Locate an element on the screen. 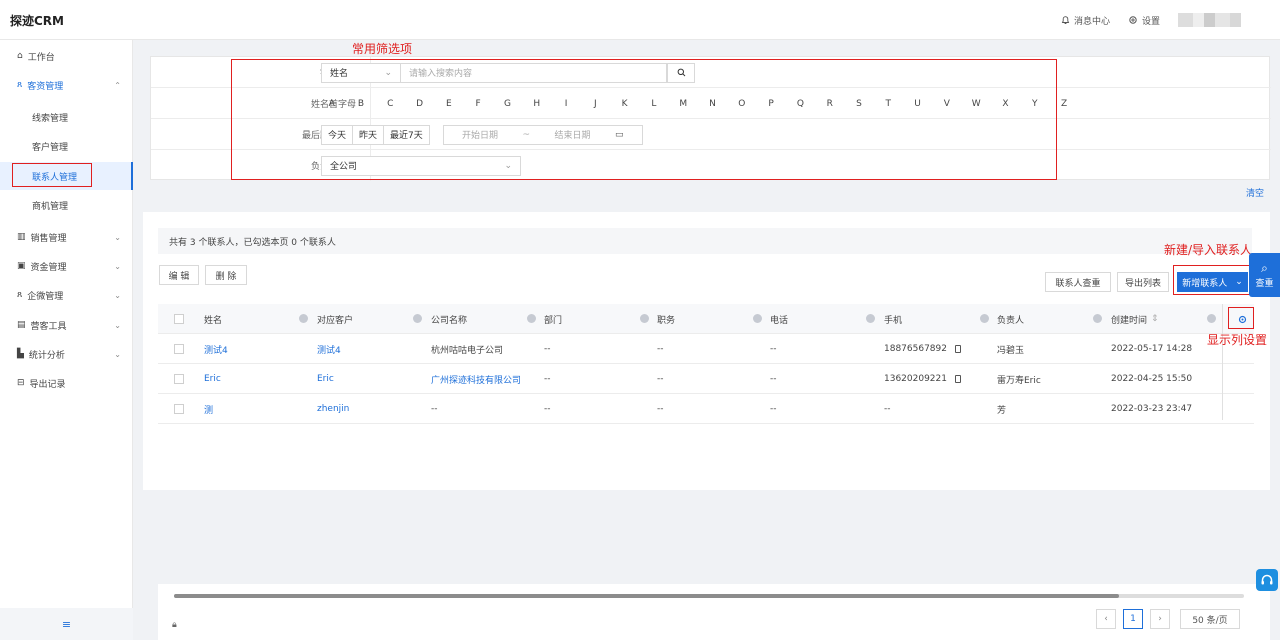 The height and width of the screenshot is (640, 1280). gear-icon is located at coordinates (1133, 20).